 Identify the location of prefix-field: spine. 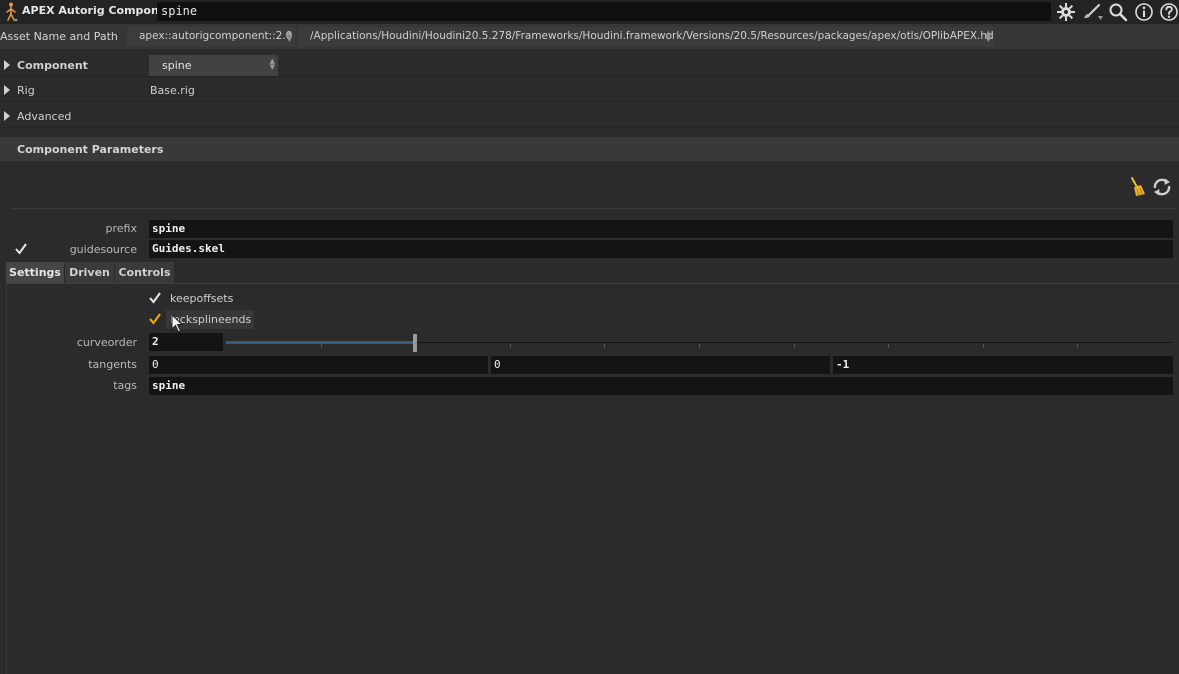
(661, 229).